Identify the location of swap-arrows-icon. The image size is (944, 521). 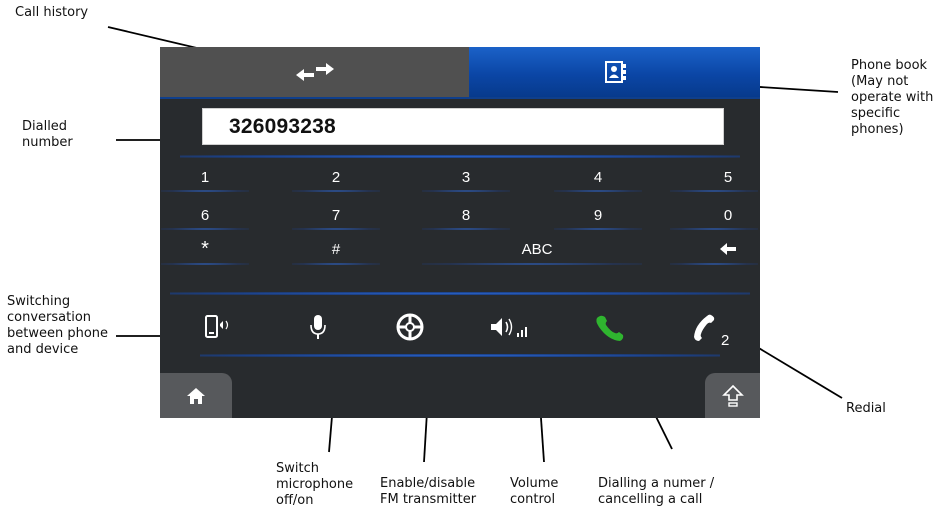
(314, 72).